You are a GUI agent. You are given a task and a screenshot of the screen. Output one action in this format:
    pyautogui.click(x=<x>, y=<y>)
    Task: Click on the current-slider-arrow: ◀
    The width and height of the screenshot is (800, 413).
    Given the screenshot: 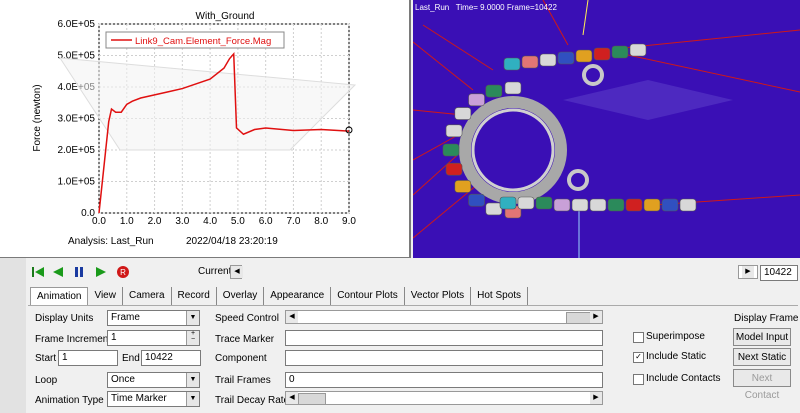 What is the action you would take?
    pyautogui.click(x=236, y=272)
    